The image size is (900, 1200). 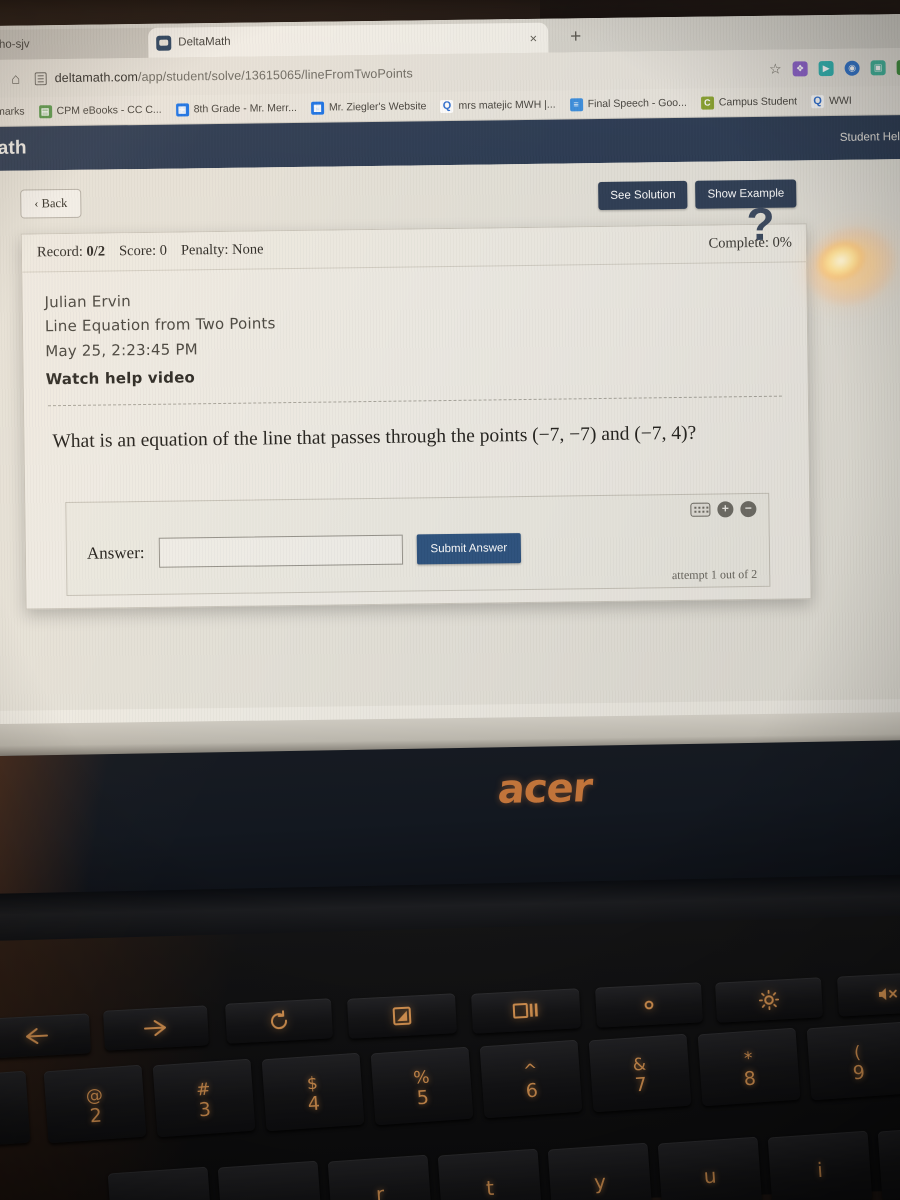 I want to click on score-label: Score:, so click(x=137, y=251).